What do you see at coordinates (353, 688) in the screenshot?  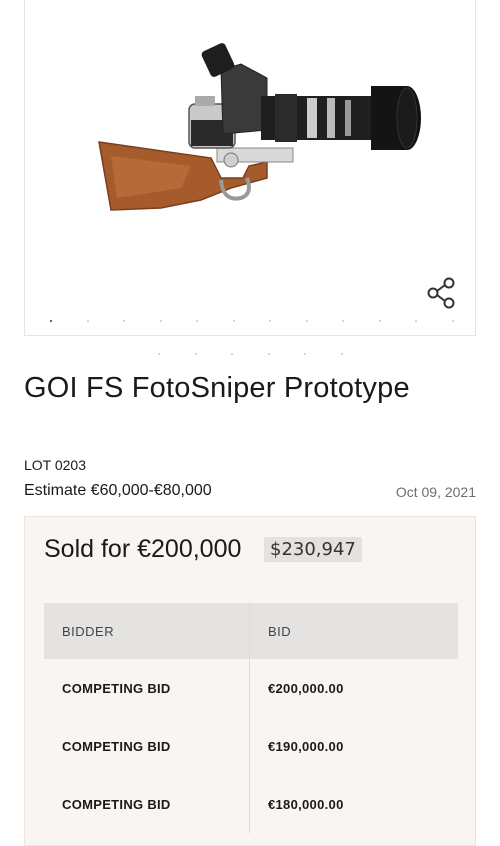 I see `bid-amount-cell: €200,000.00` at bounding box center [353, 688].